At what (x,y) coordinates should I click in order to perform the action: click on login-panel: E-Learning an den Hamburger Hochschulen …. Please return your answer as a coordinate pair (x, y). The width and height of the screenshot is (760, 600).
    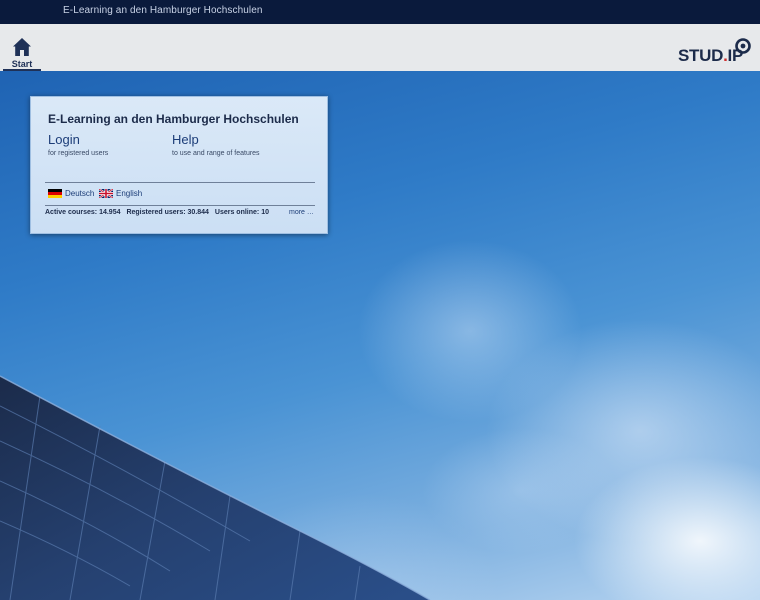
    Looking at the image, I should click on (179, 165).